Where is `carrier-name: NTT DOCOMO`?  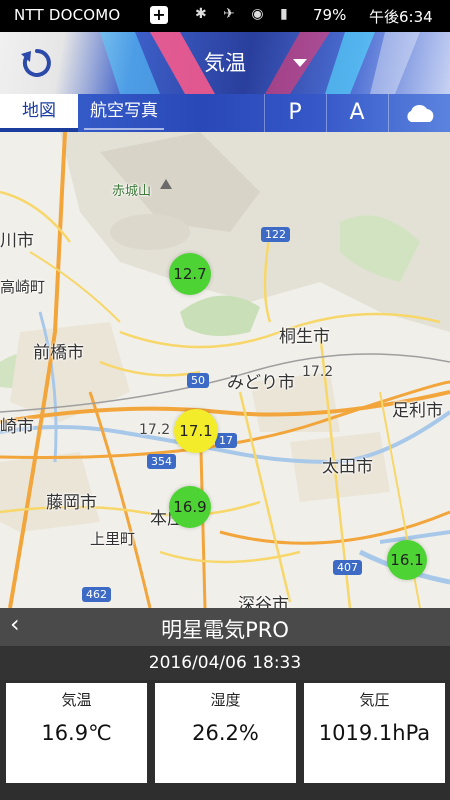
carrier-name: NTT DOCOMO is located at coordinates (67, 15).